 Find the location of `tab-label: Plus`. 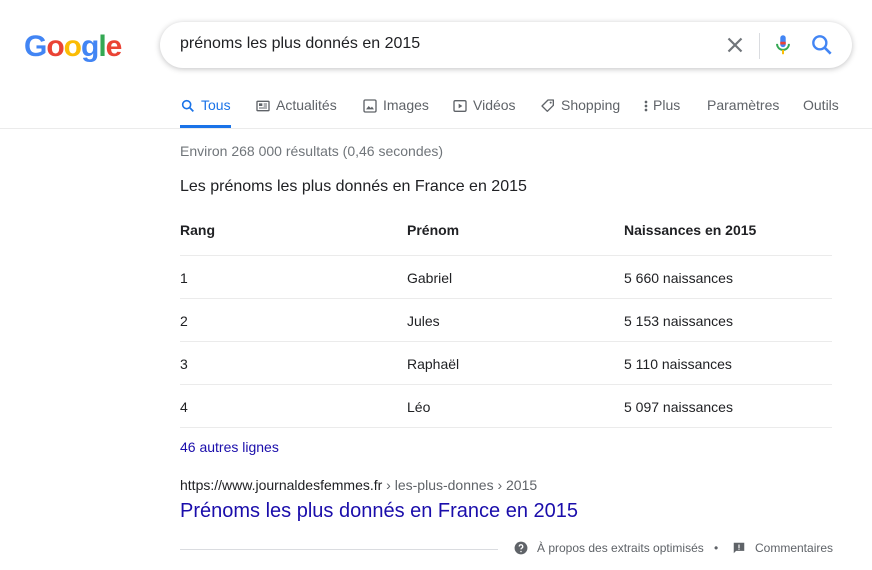

tab-label: Plus is located at coordinates (667, 105).